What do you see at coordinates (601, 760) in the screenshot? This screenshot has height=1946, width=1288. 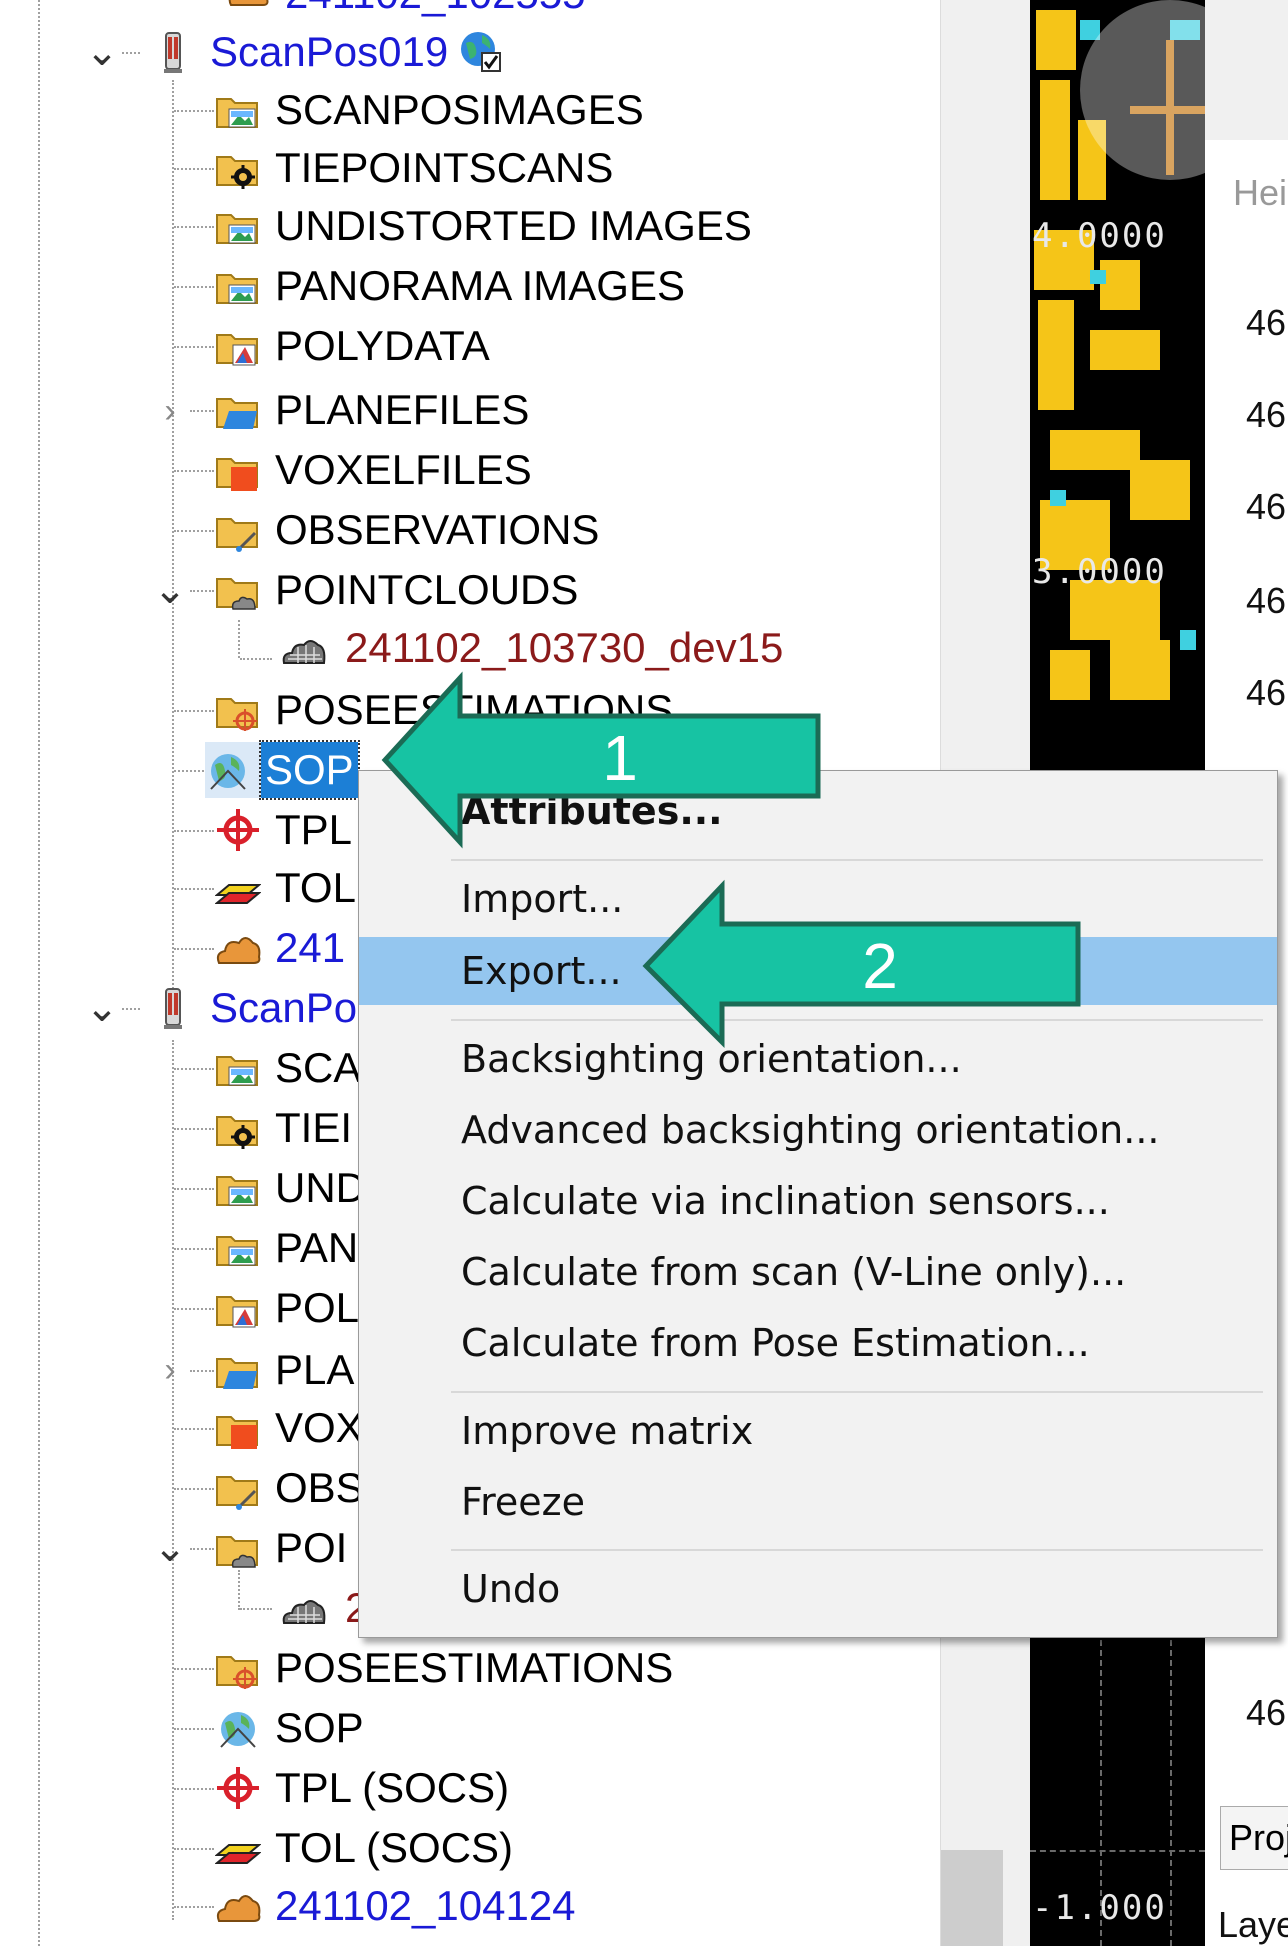 I see `arrow-1: 1` at bounding box center [601, 760].